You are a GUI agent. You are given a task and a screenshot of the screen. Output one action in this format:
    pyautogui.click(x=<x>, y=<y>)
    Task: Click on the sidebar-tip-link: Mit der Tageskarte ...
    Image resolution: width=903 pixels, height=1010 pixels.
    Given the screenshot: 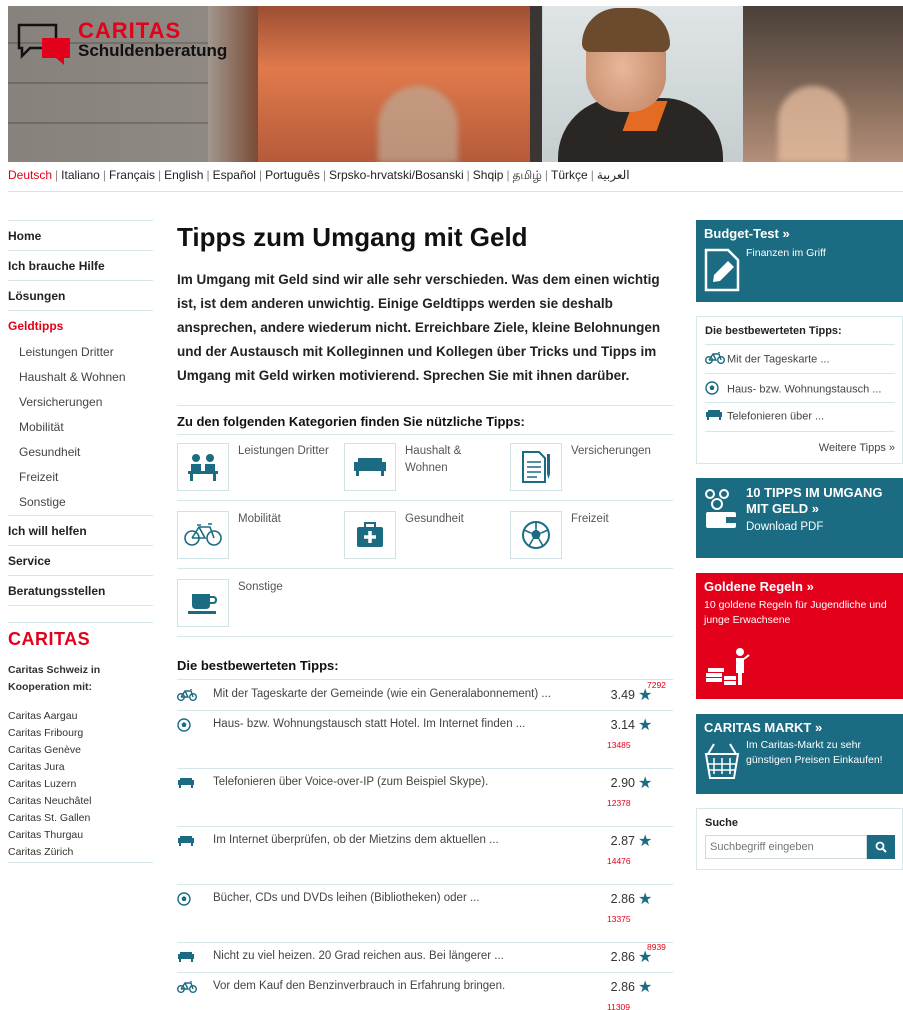 What is the action you would take?
    pyautogui.click(x=800, y=359)
    